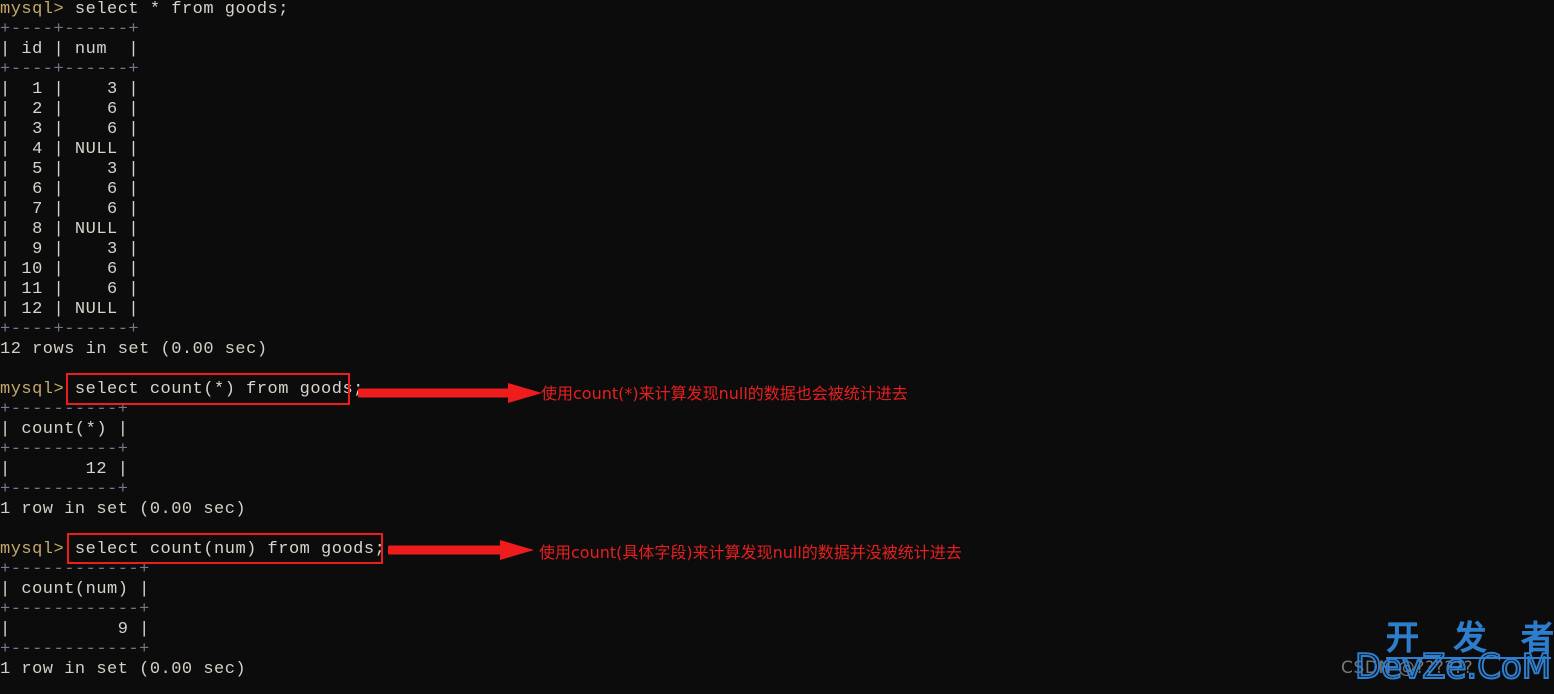 The image size is (1554, 694). Describe the element at coordinates (777, 250) in the screenshot. I see `terminal-line: | 9 | 3 |` at that location.